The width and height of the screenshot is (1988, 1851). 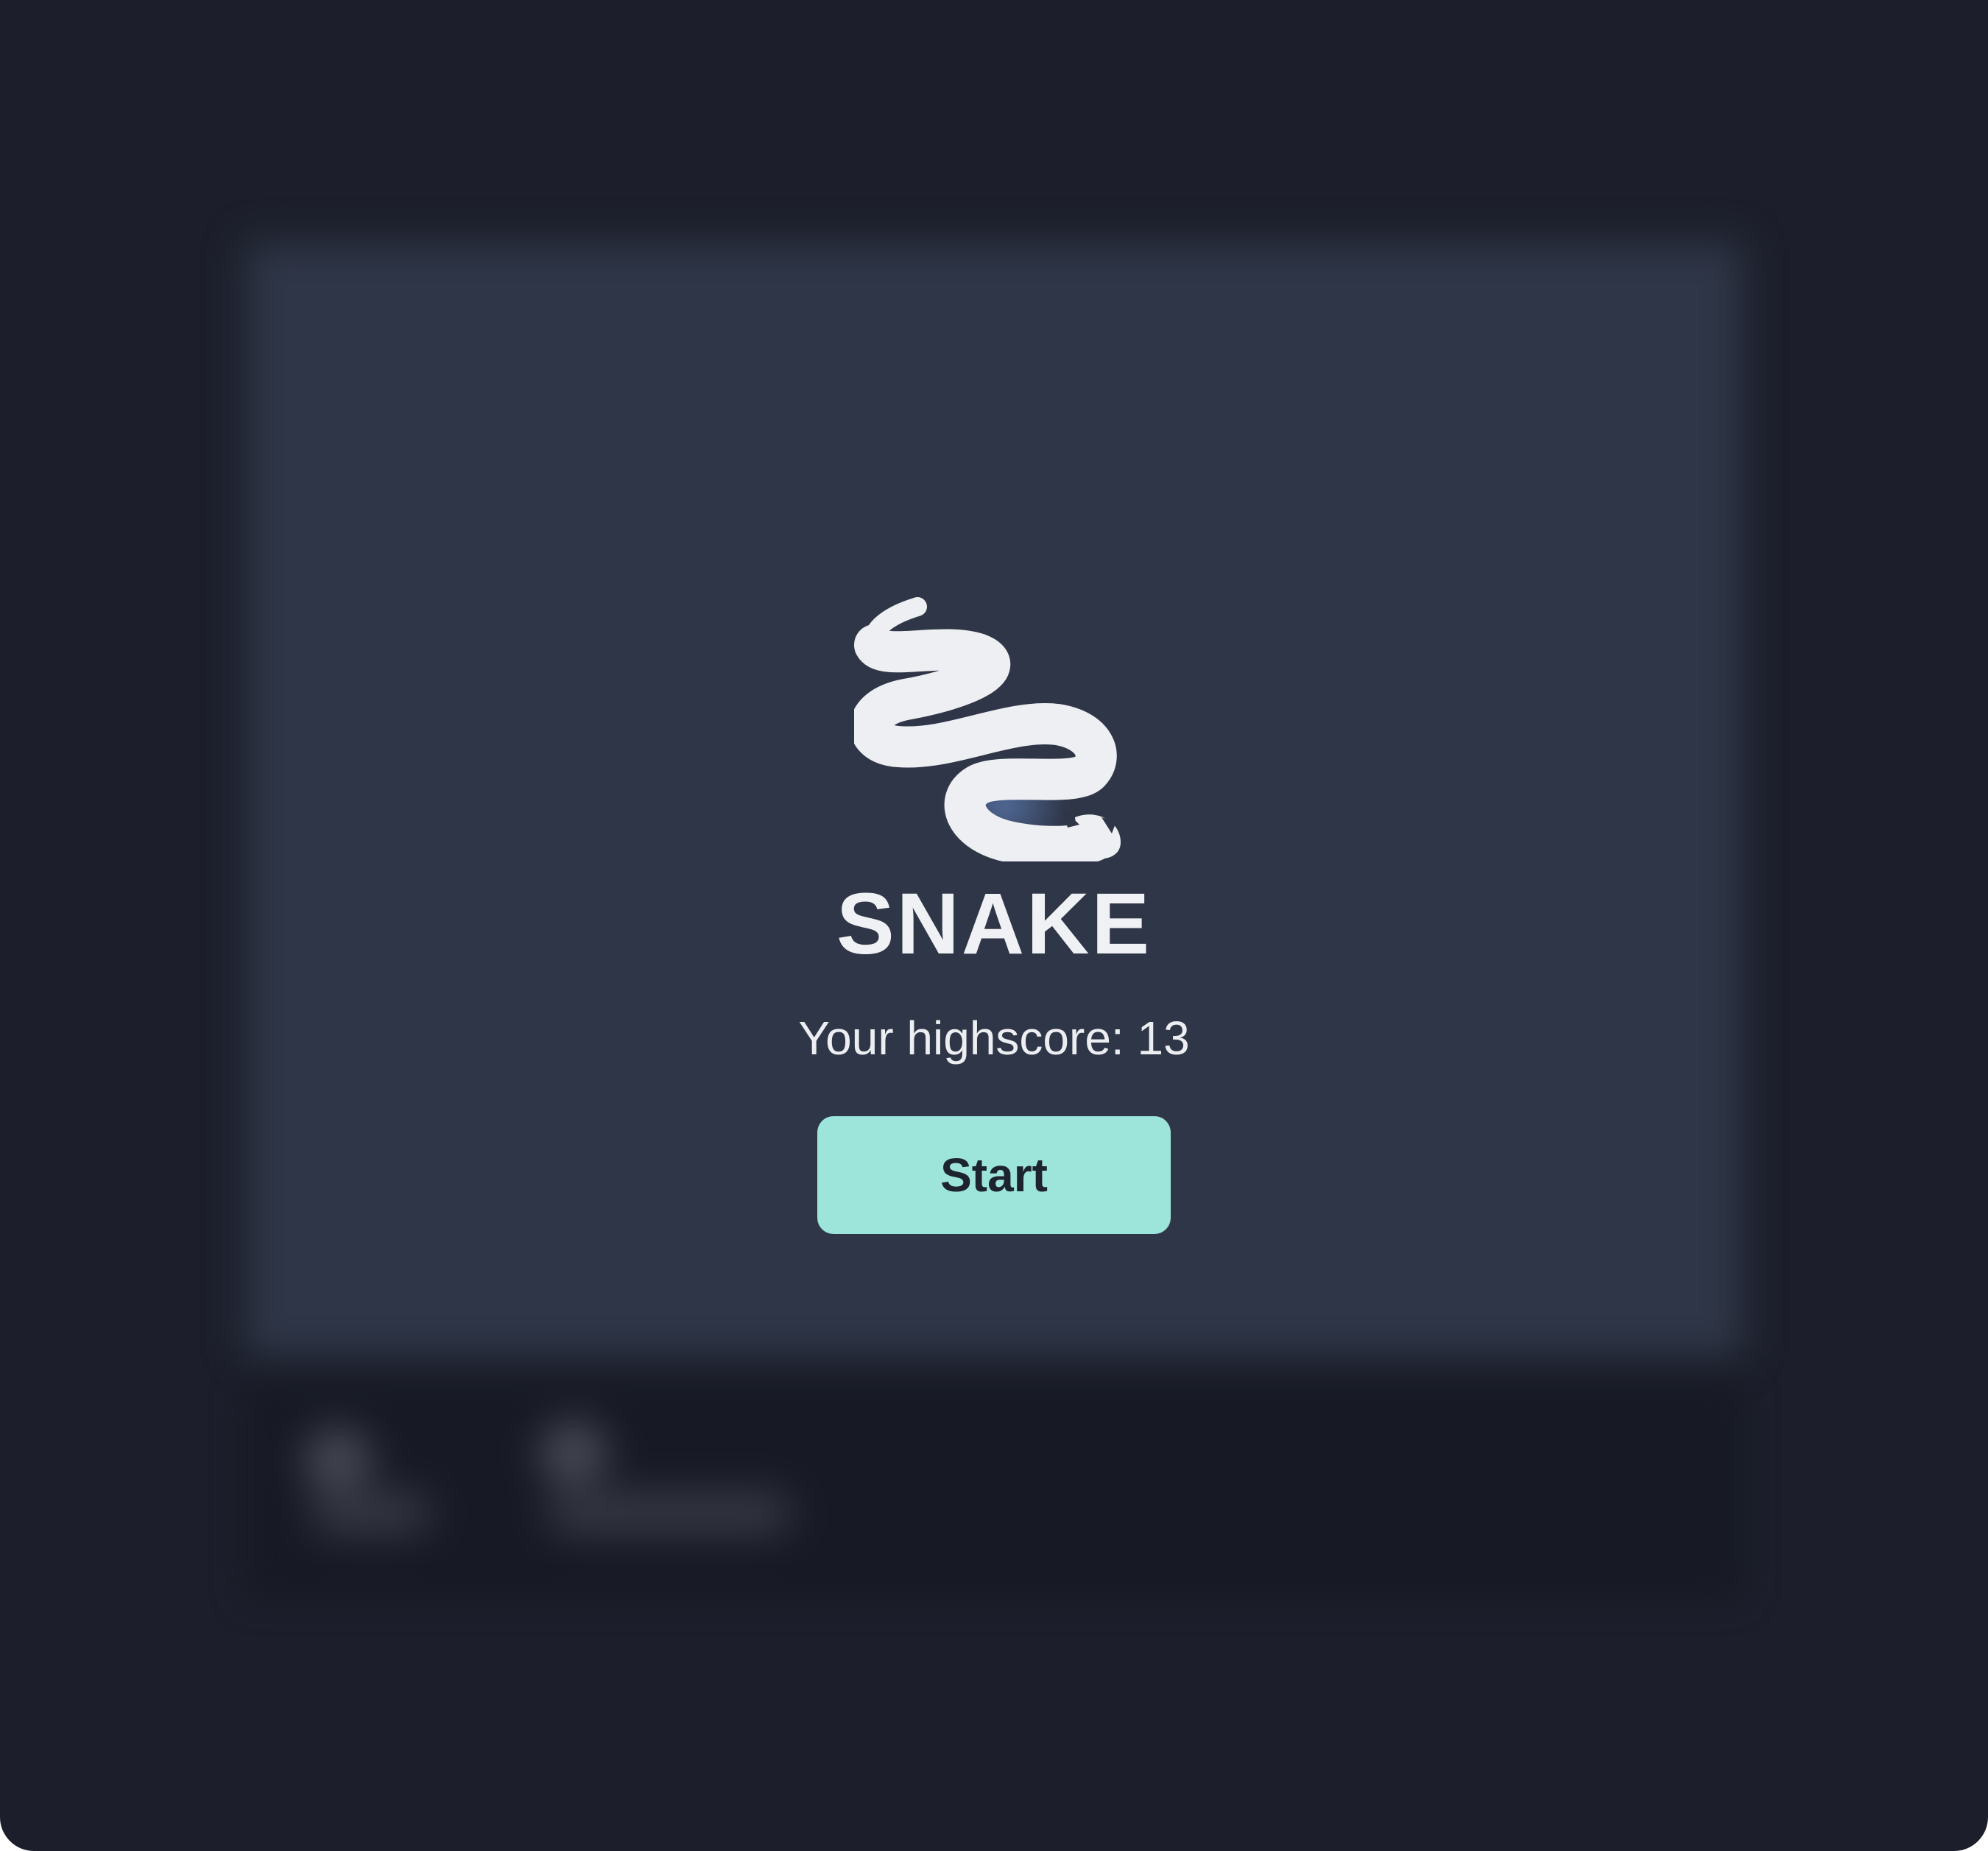 I want to click on control-label-right, so click(x=669, y=1513).